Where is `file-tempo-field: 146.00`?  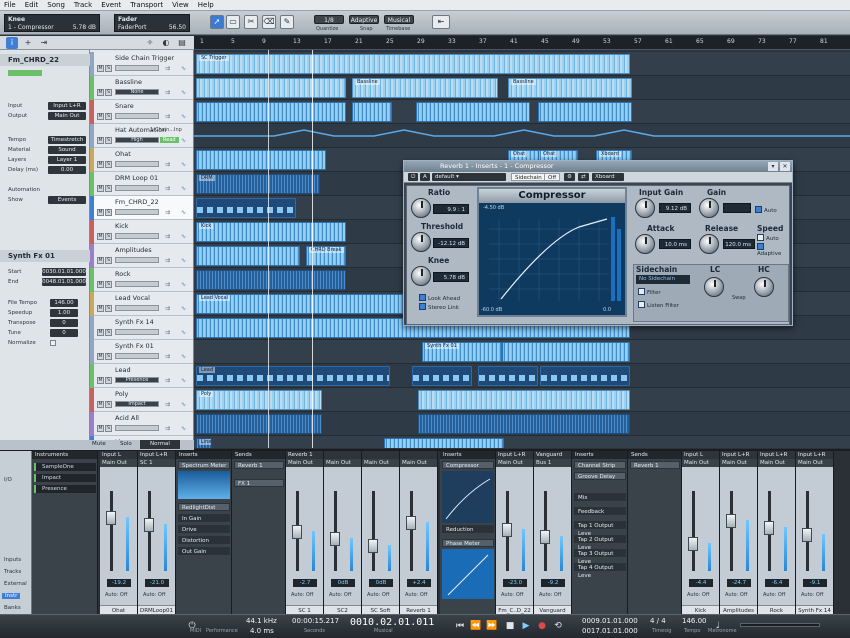 file-tempo-field: 146.00 is located at coordinates (64, 303).